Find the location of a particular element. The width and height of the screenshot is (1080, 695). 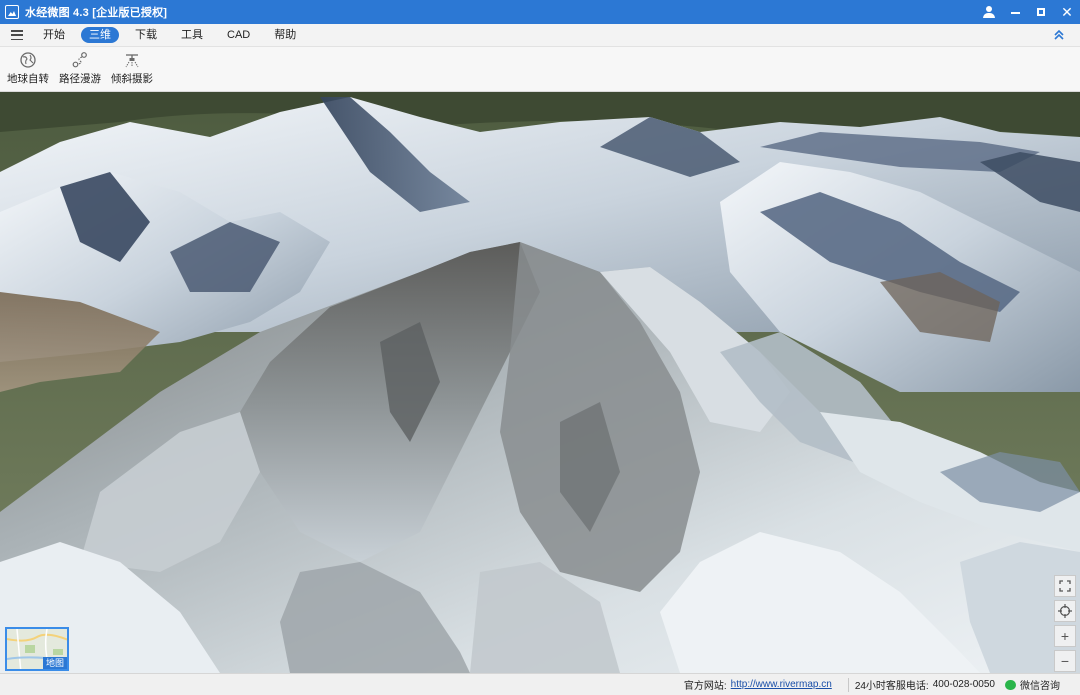

maximize-button is located at coordinates (1041, 12).